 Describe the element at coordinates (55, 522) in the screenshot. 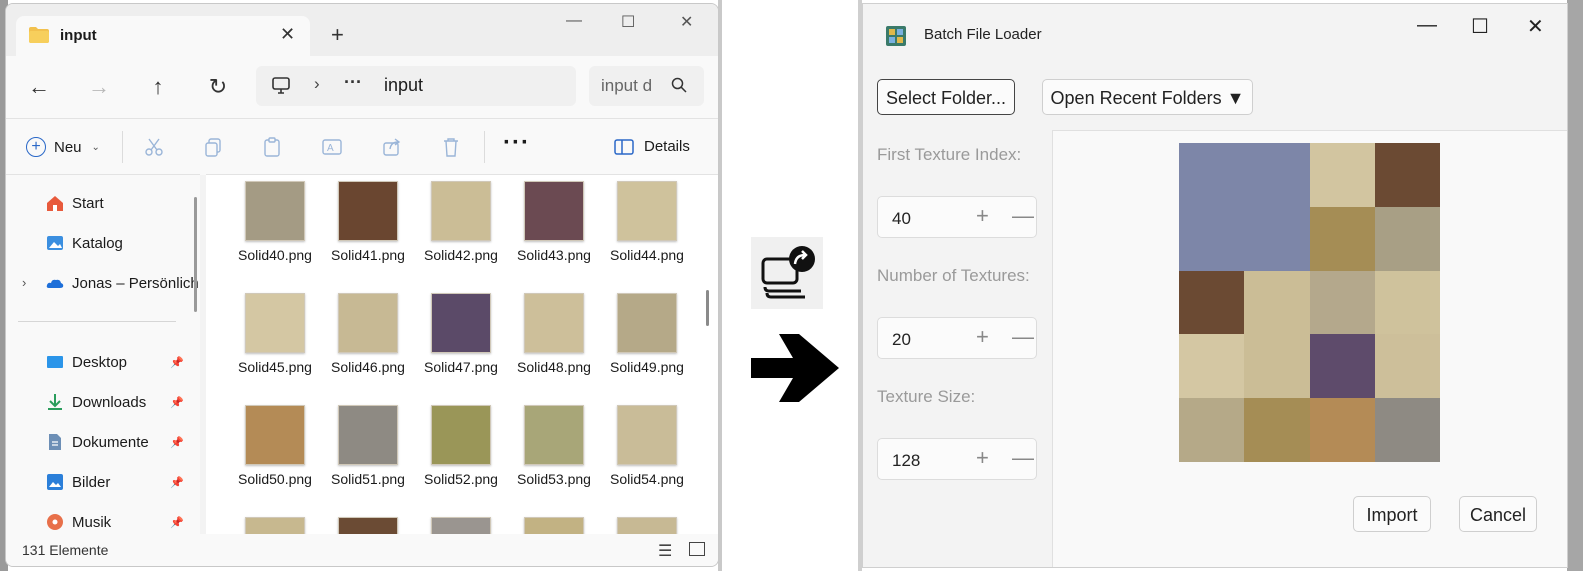

I see `music-icon` at that location.